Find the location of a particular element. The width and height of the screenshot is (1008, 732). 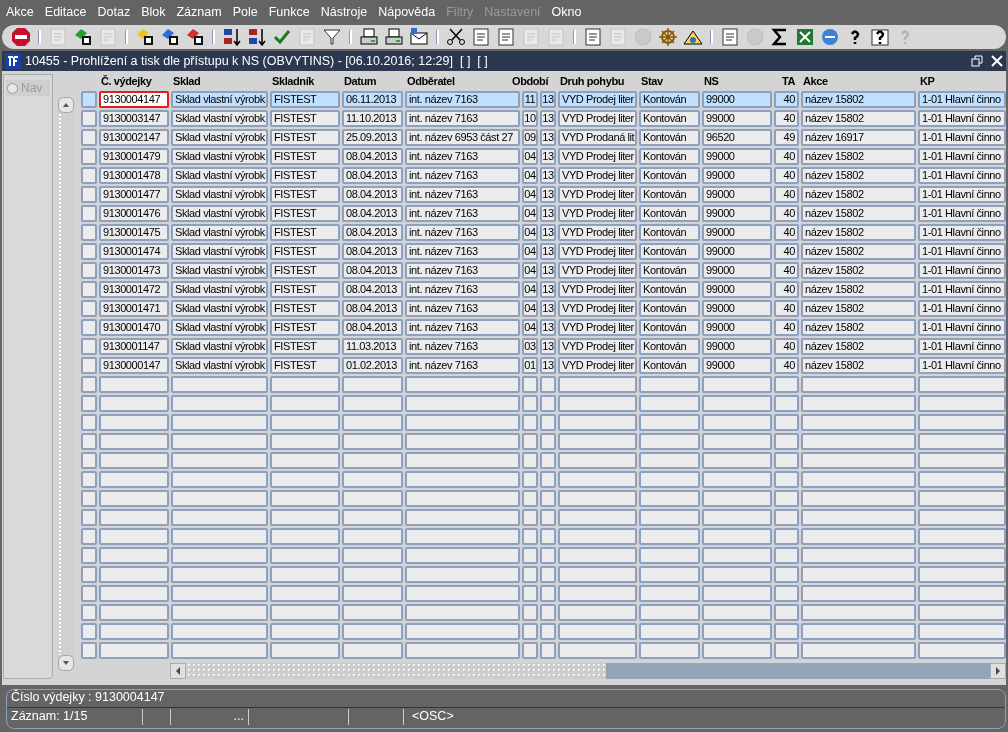

menu-item: Akce is located at coordinates (20, 12).